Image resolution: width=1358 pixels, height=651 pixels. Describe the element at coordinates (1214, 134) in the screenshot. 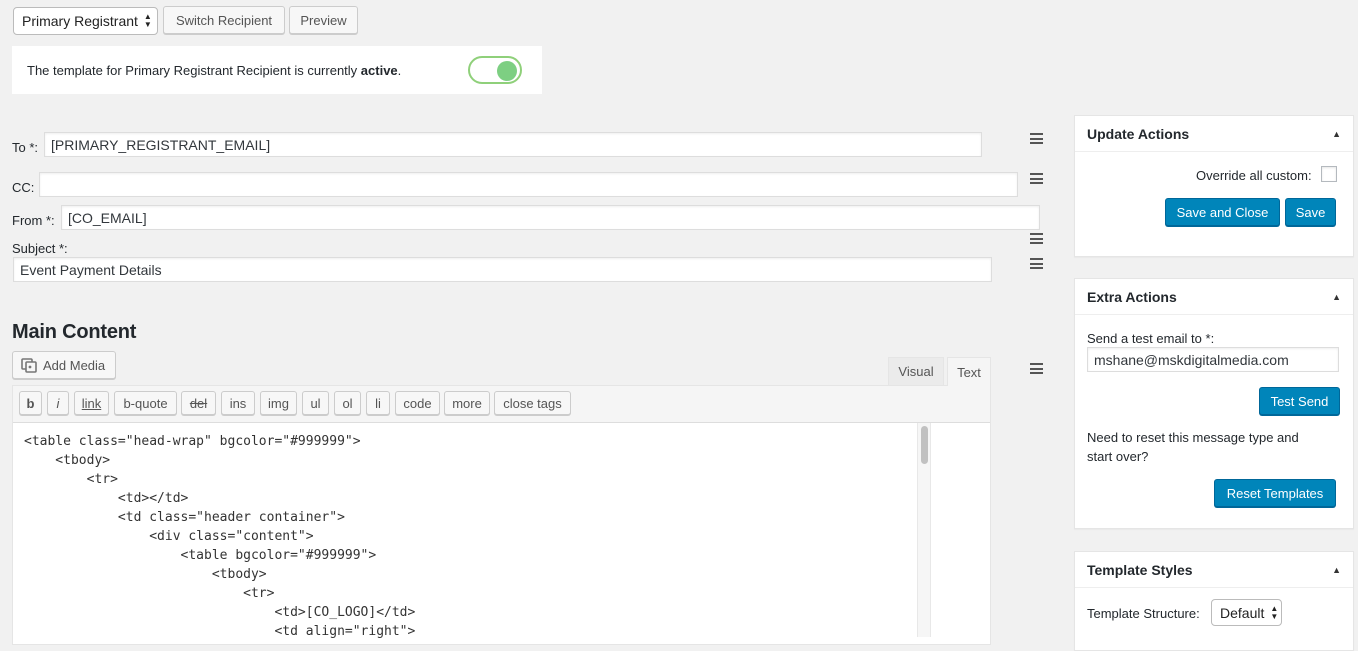

I see `update-actions-header: Update Actions ▲` at that location.